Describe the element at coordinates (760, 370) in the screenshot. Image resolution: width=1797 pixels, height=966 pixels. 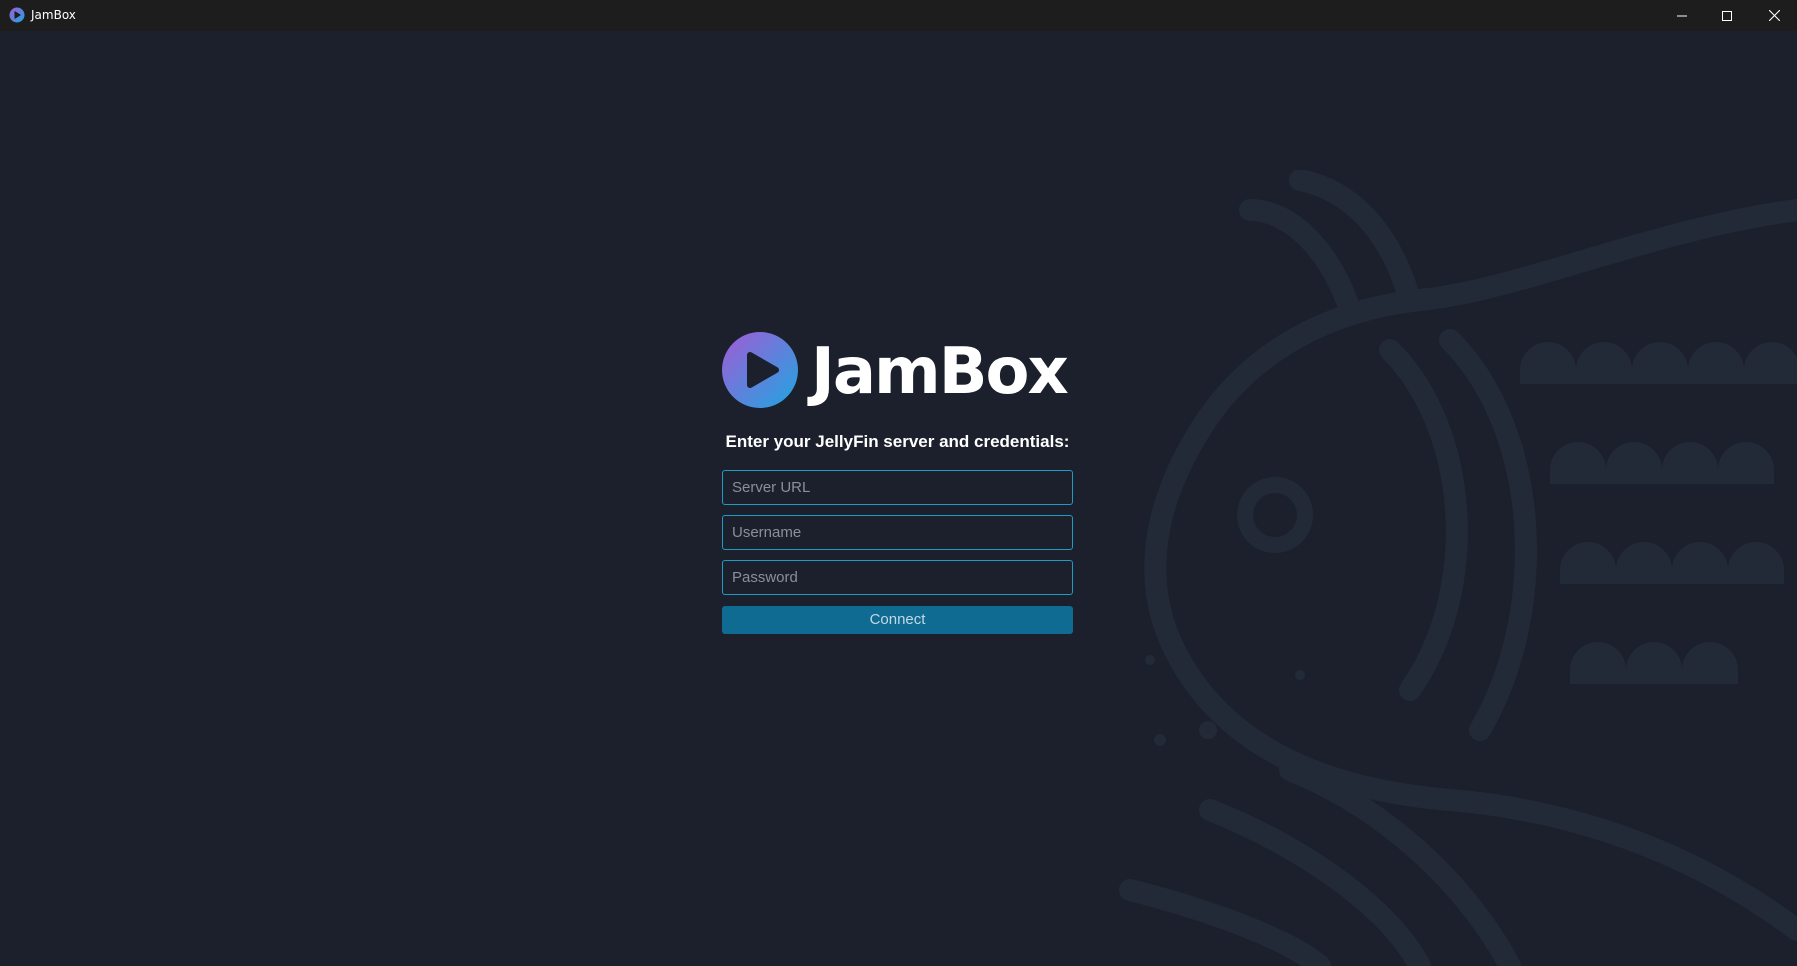
I see `play-circle-icon` at that location.